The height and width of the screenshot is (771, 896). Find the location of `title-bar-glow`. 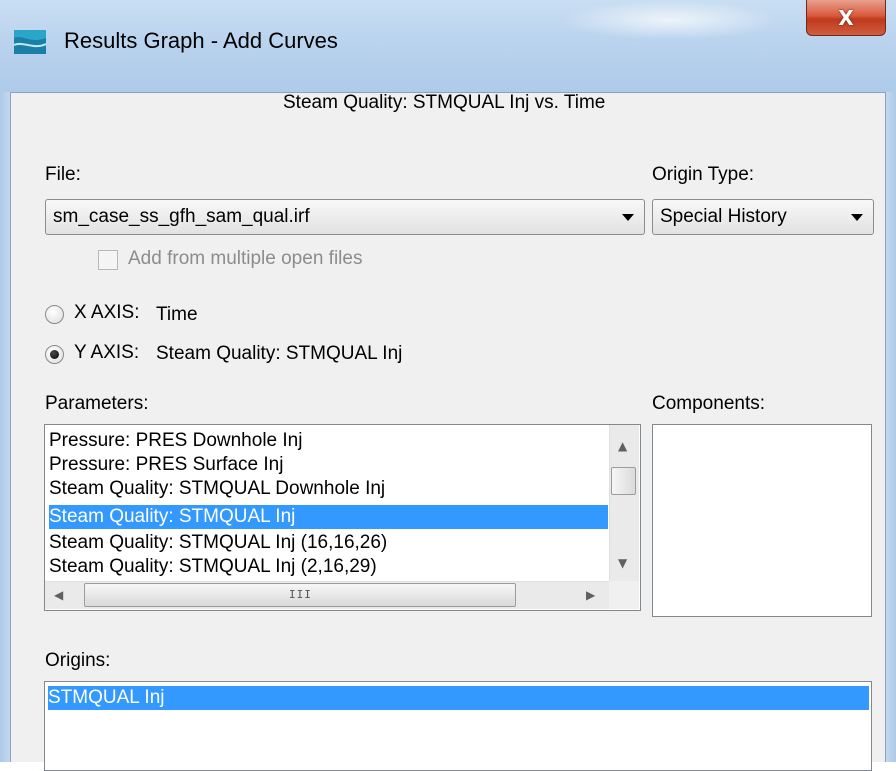

title-bar-glow is located at coordinates (670, 20).